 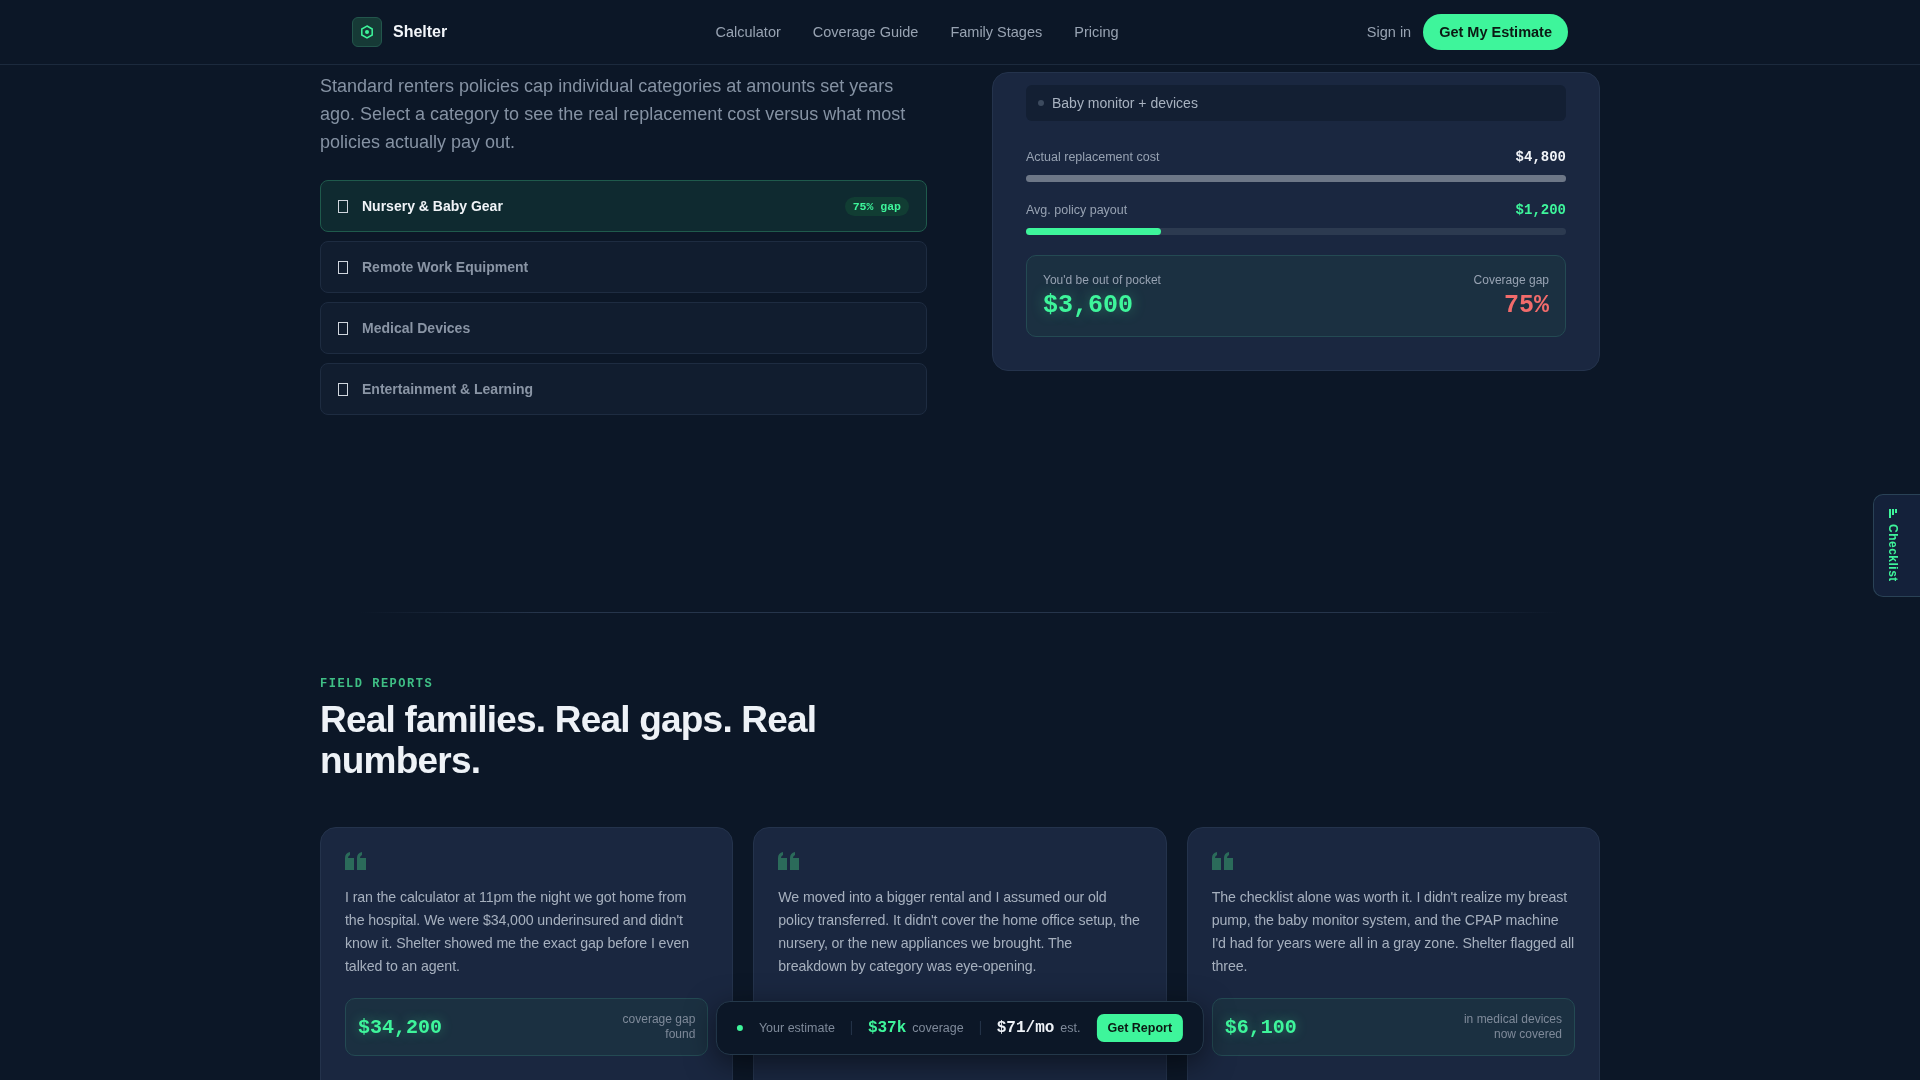 What do you see at coordinates (796, 1028) in the screenshot?
I see `estimate-label: Your estimate` at bounding box center [796, 1028].